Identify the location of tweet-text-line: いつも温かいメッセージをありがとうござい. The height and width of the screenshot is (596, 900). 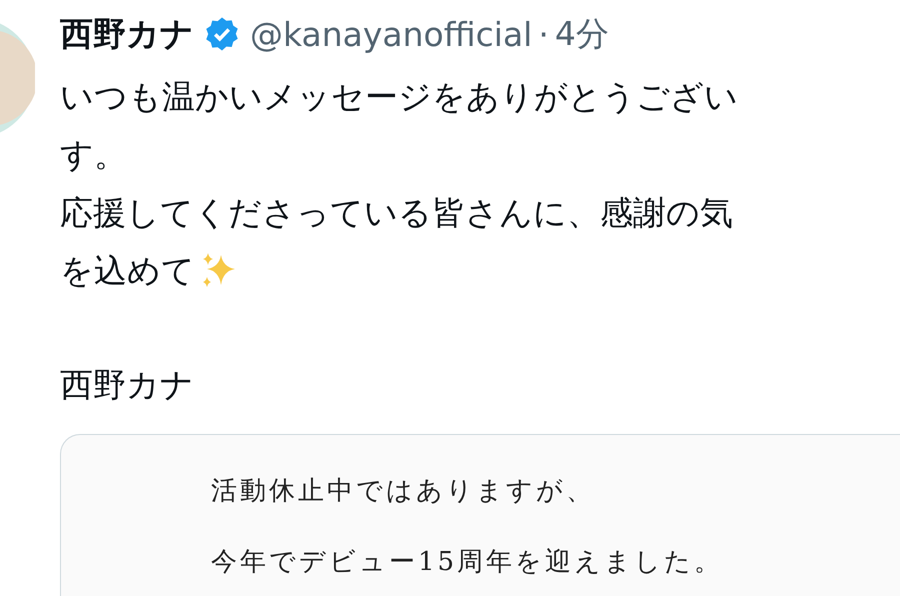
(399, 97).